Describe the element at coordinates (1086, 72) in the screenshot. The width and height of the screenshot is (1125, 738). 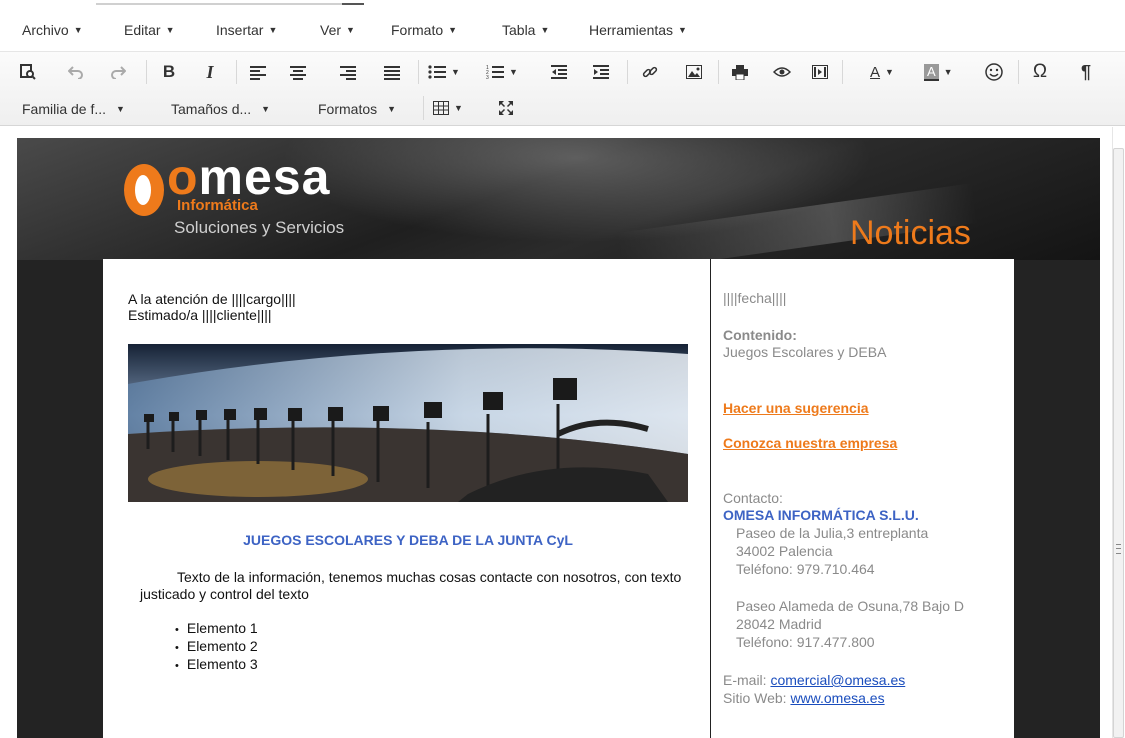
I see `show-blocks-button: ¶` at that location.